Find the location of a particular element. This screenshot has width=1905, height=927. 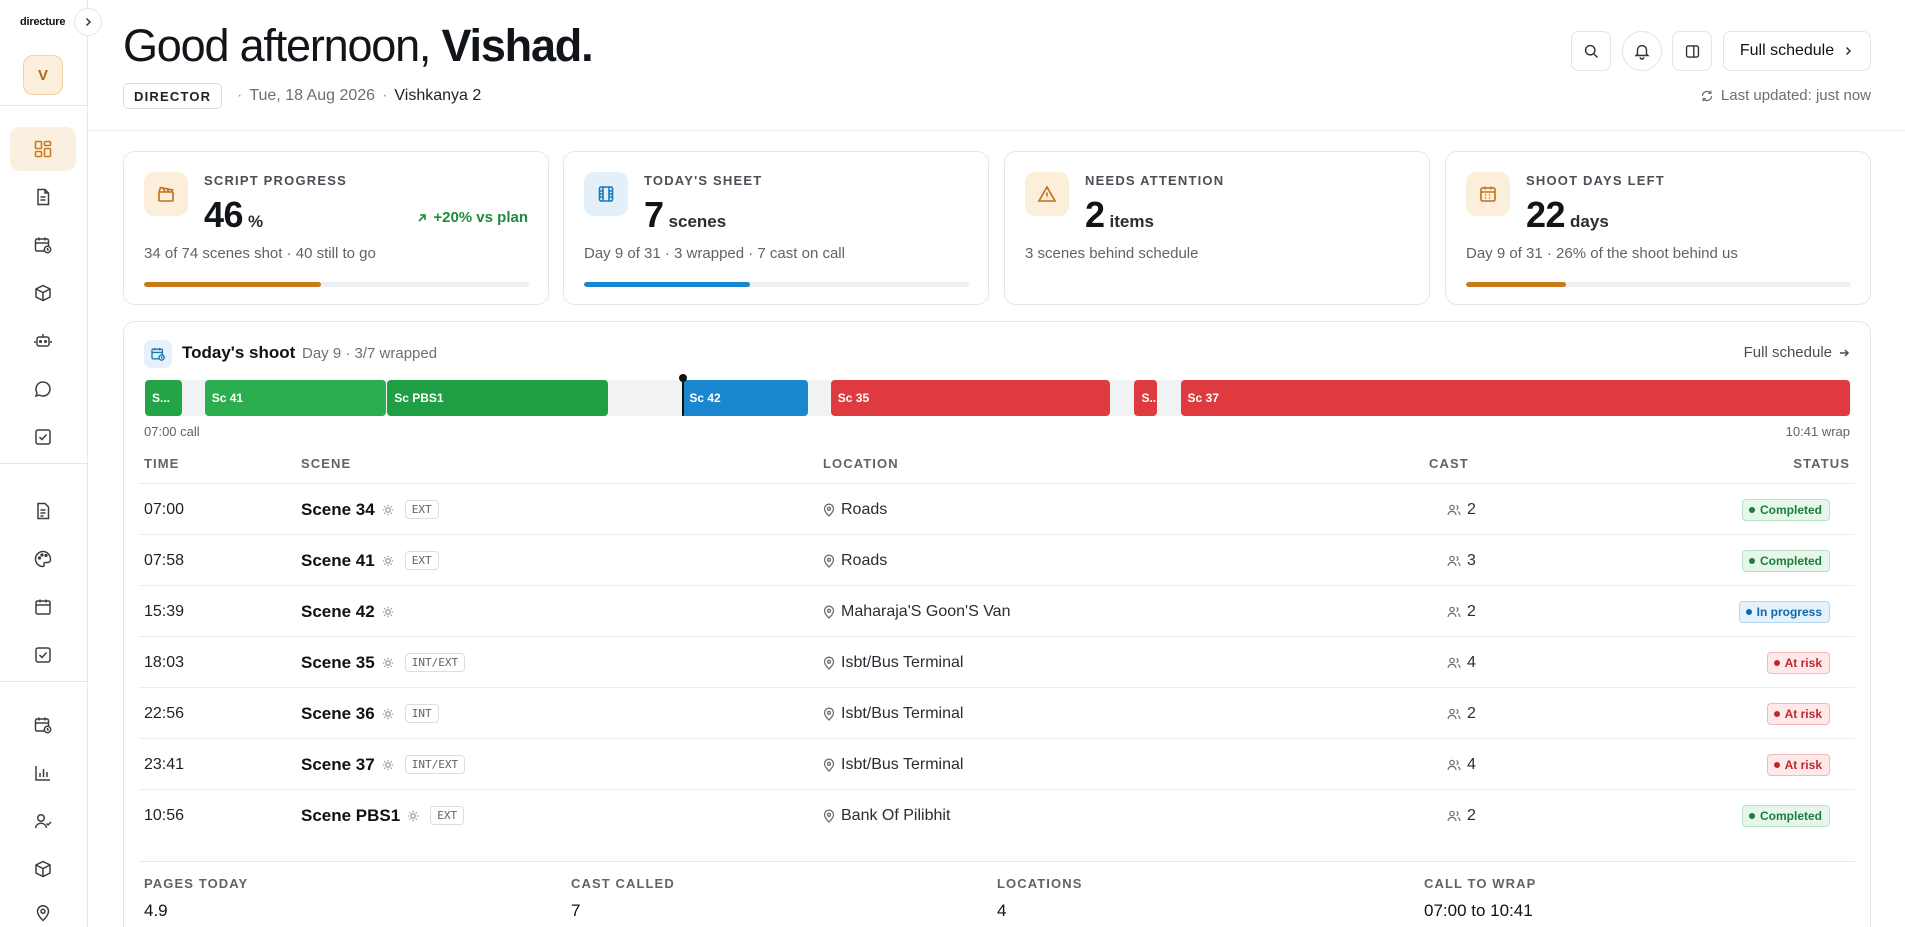

kpi-progress-fill is located at coordinates (1516, 284).